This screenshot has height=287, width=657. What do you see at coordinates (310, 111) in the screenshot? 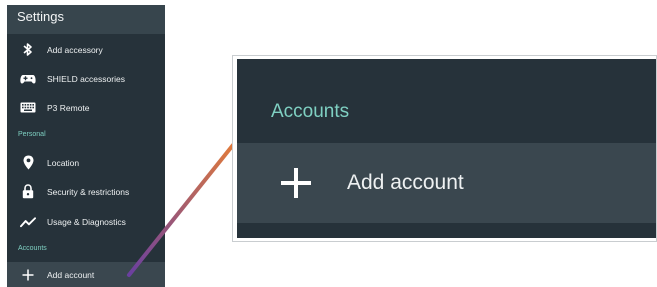
I see `zoom-accounts-header: Accounts` at bounding box center [310, 111].